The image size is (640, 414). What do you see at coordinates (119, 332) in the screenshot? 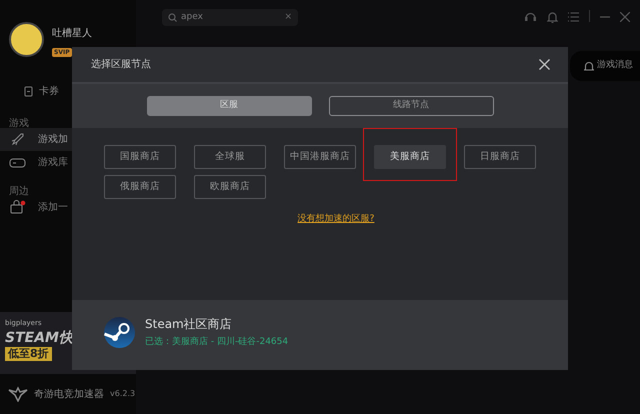
I see `steam-logo-icon` at bounding box center [119, 332].